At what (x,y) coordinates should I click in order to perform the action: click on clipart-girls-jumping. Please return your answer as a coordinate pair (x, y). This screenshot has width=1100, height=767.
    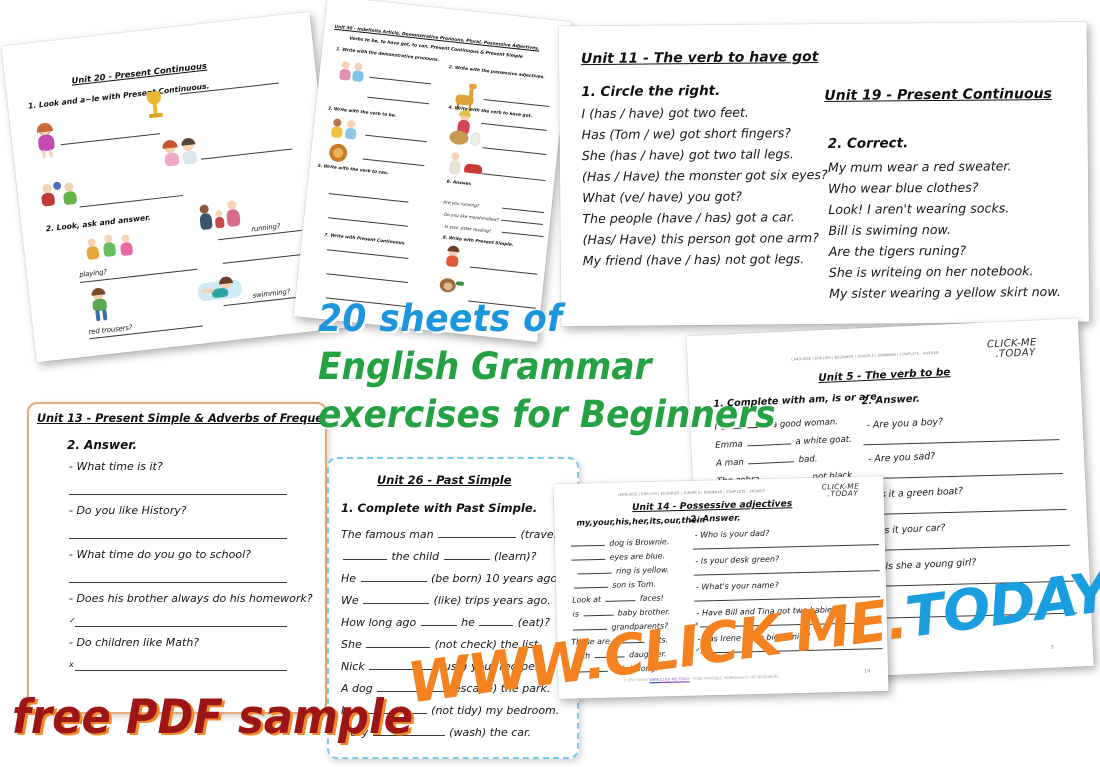
    Looking at the image, I should click on (111, 249).